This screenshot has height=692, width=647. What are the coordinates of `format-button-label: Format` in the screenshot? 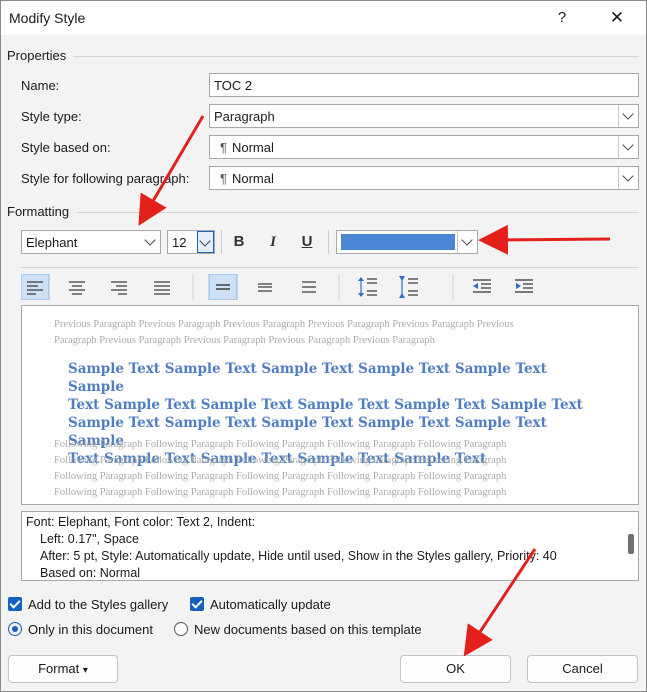 It's located at (59, 668).